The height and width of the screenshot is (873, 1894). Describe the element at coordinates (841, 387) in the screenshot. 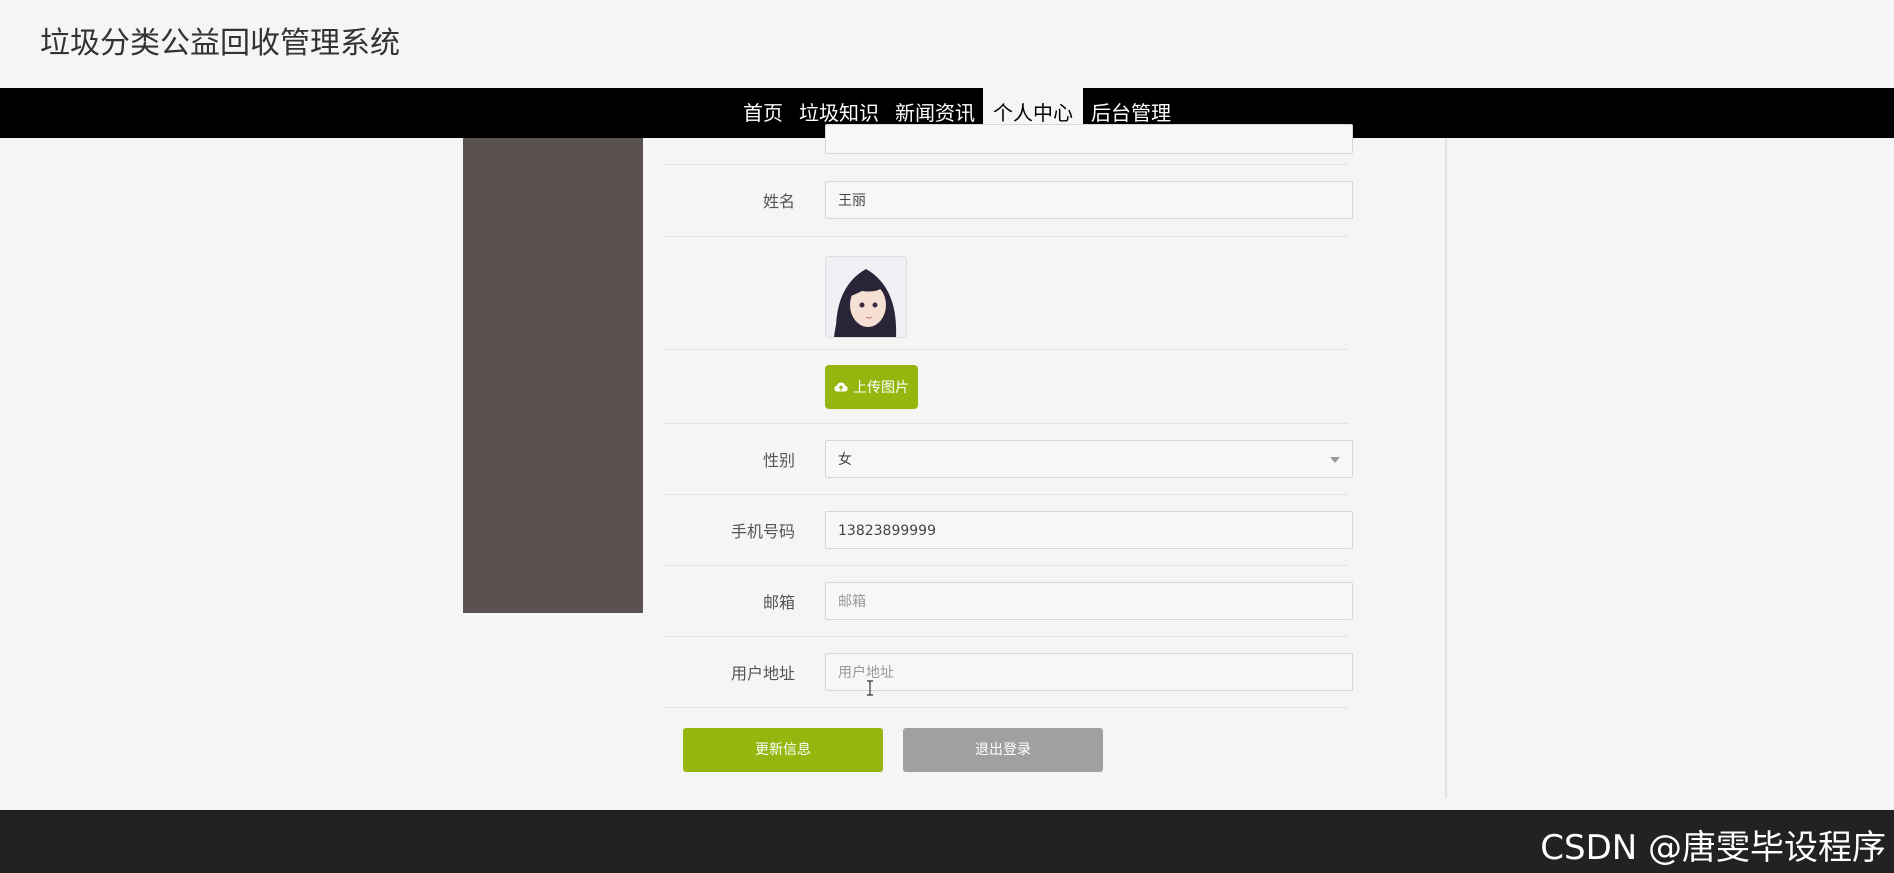

I see `cloud-upload-icon` at that location.